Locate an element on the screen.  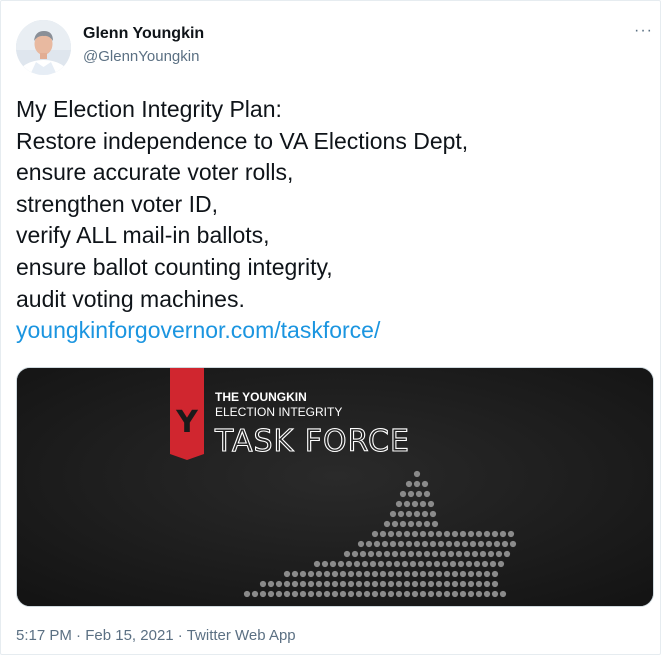
tweet-time: 5:17 PM is located at coordinates (44, 635).